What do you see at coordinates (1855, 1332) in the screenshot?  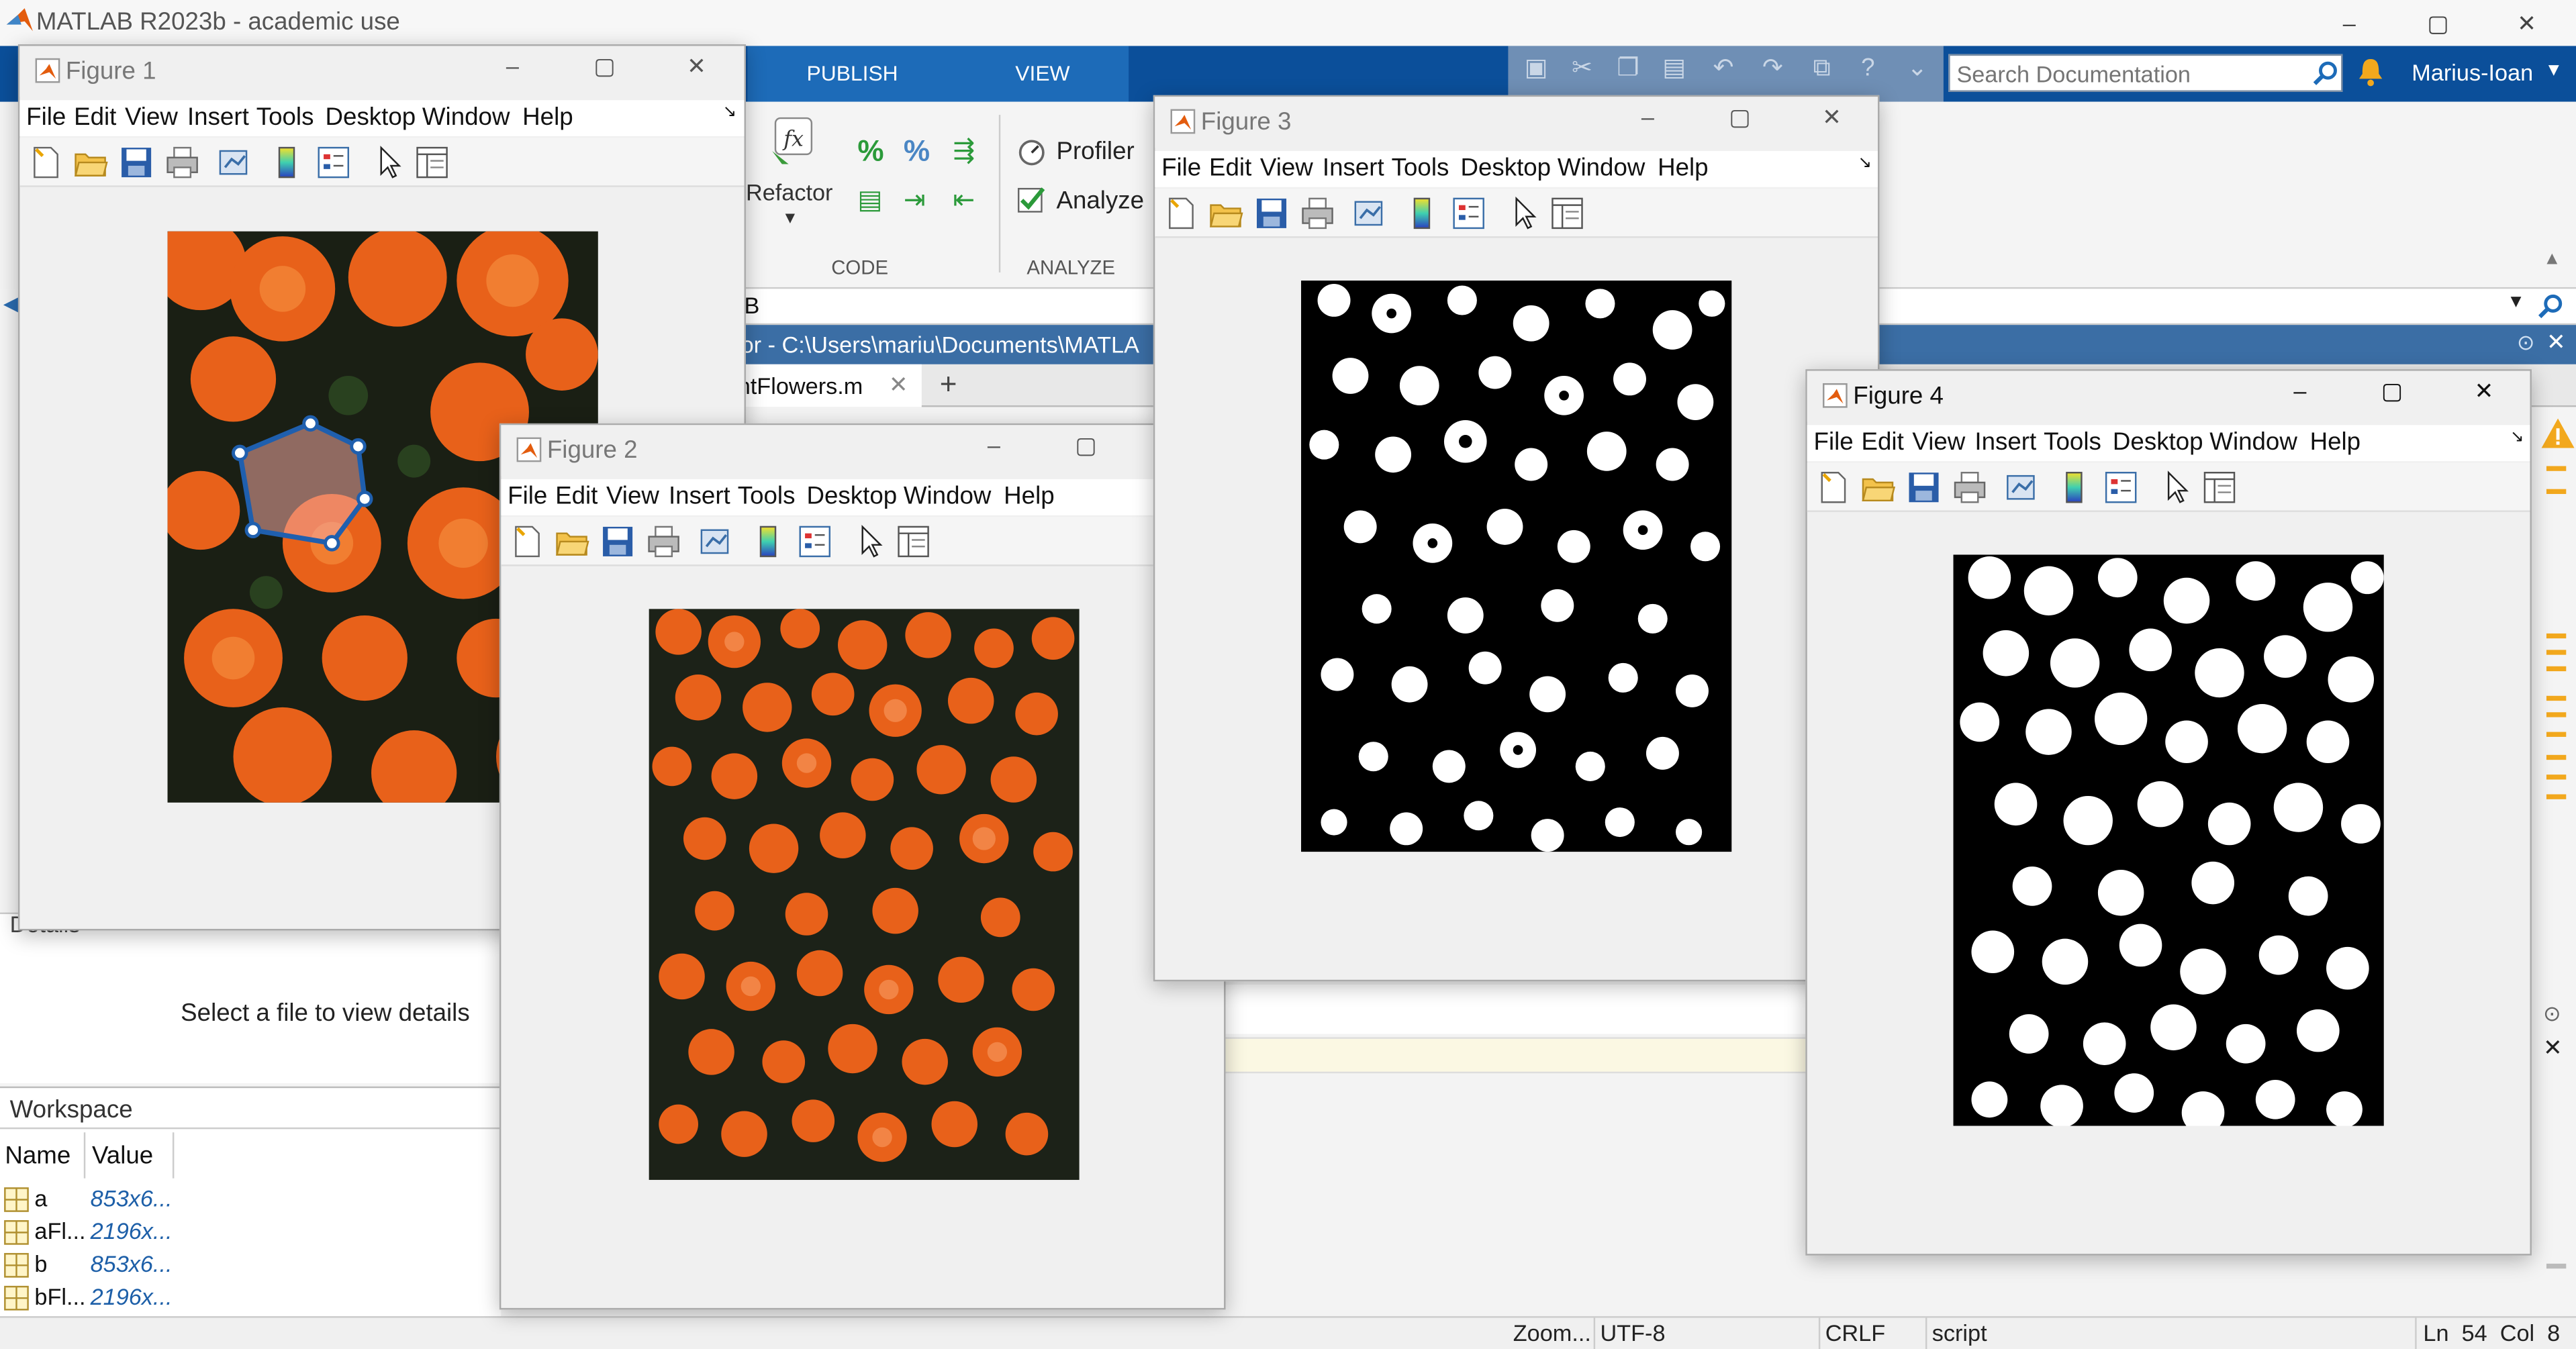 I see `line-ending-status: CRLF` at bounding box center [1855, 1332].